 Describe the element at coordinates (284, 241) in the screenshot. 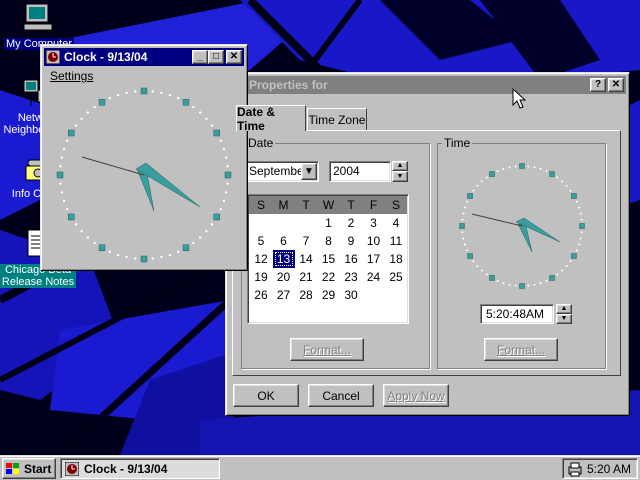

I see `calendar-day: 6` at that location.